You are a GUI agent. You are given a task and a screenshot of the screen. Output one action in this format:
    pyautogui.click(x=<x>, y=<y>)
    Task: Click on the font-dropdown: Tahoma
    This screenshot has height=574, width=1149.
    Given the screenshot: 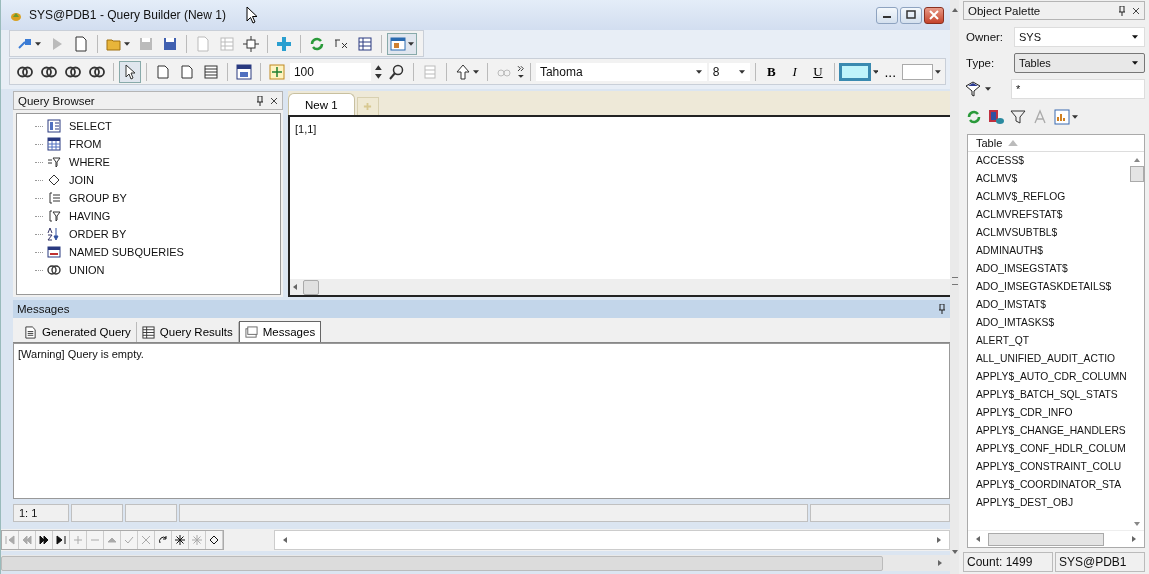 What is the action you would take?
    pyautogui.click(x=621, y=71)
    